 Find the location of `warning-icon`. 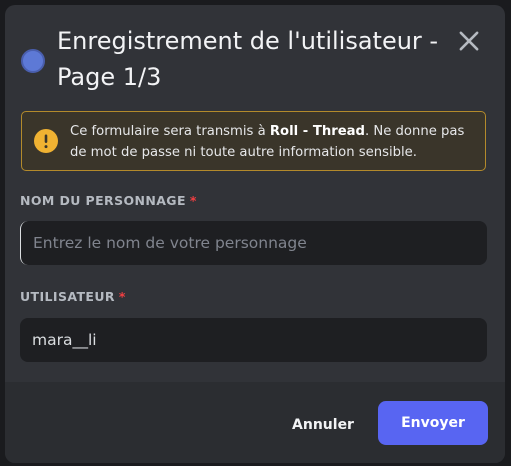

warning-icon is located at coordinates (46, 141).